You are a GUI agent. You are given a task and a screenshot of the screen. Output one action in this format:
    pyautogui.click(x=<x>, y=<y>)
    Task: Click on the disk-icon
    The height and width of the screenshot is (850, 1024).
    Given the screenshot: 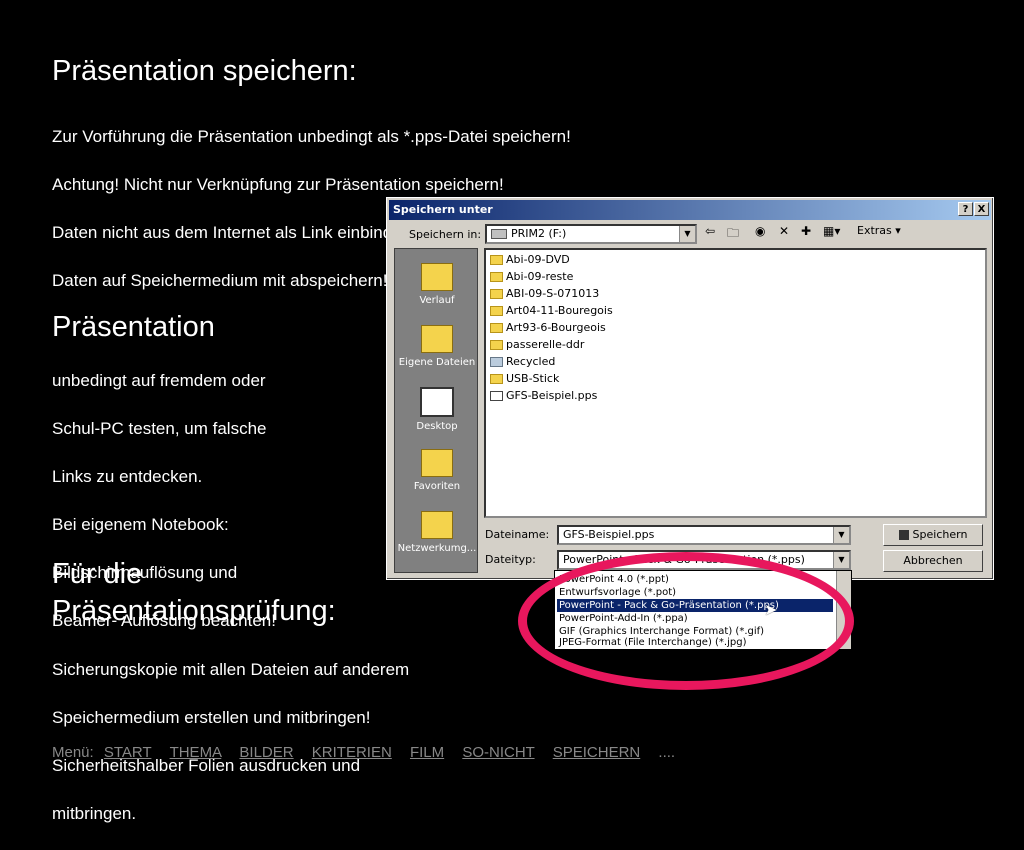 What is the action you would take?
    pyautogui.click(x=903, y=535)
    